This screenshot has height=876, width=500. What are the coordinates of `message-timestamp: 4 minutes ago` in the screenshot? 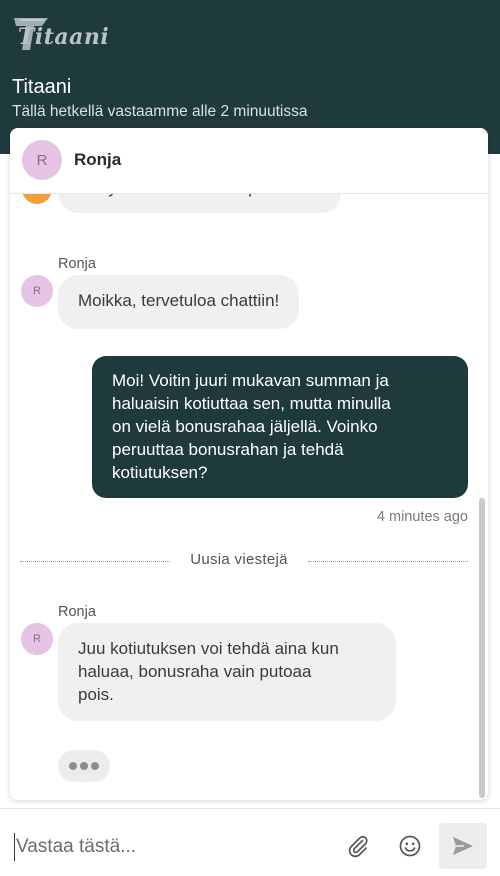 It's located at (422, 517).